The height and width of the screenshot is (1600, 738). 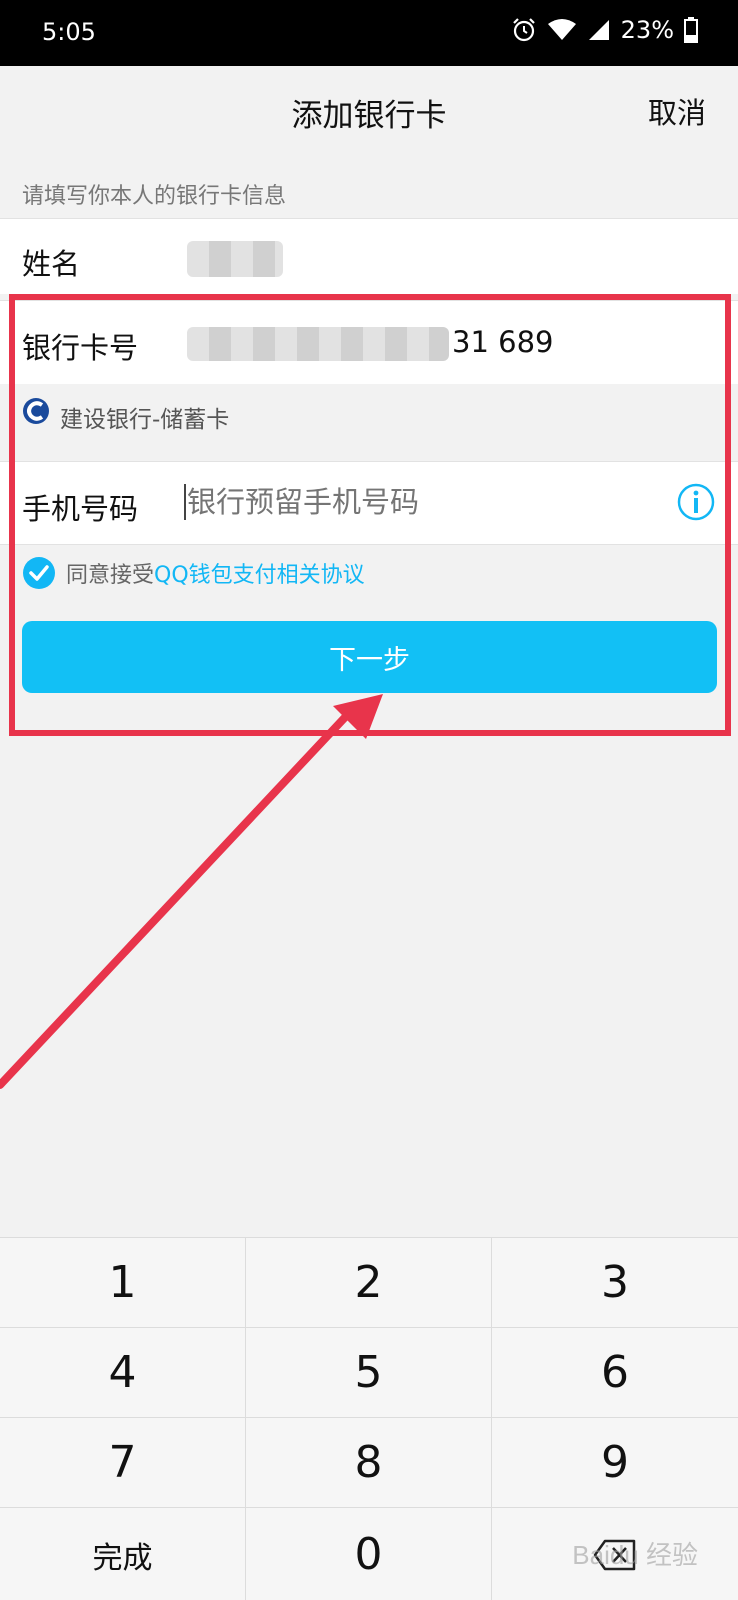 What do you see at coordinates (123, 1373) in the screenshot?
I see `key-4: 4` at bounding box center [123, 1373].